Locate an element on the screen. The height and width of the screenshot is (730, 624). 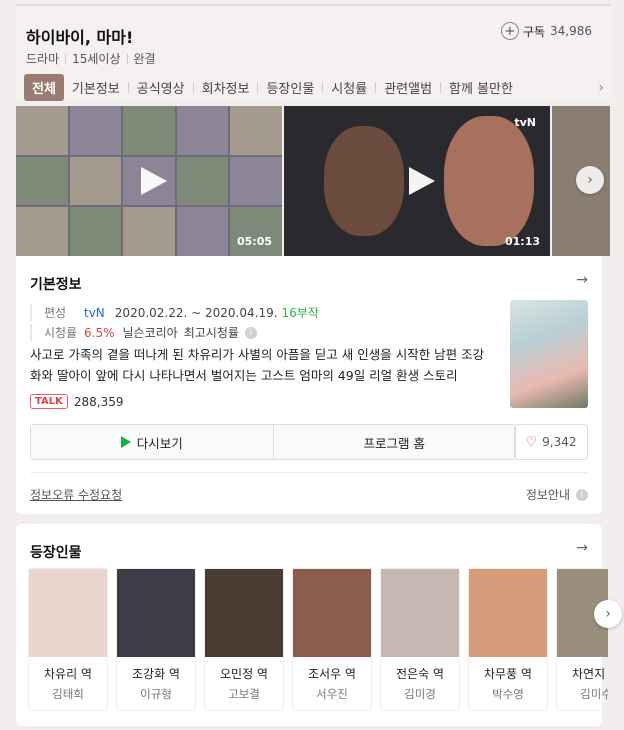
cast-member: 전은숙 역김미경 is located at coordinates (420, 639).